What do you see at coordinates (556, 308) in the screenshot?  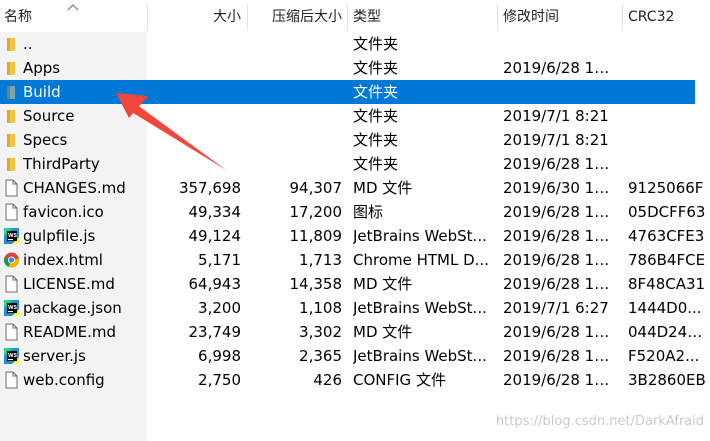 I see `cell-modified: 2019/7/1 6:27` at bounding box center [556, 308].